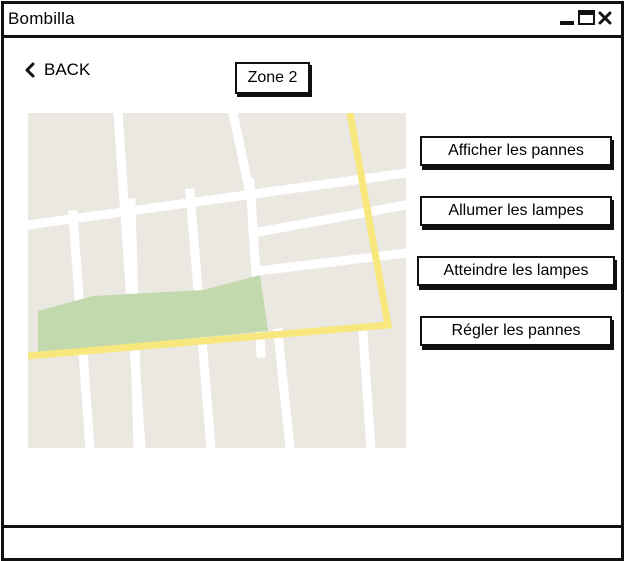 Image resolution: width=628 pixels, height=561 pixels. I want to click on reach-lamps-button: Atteindre les lampes, so click(516, 271).